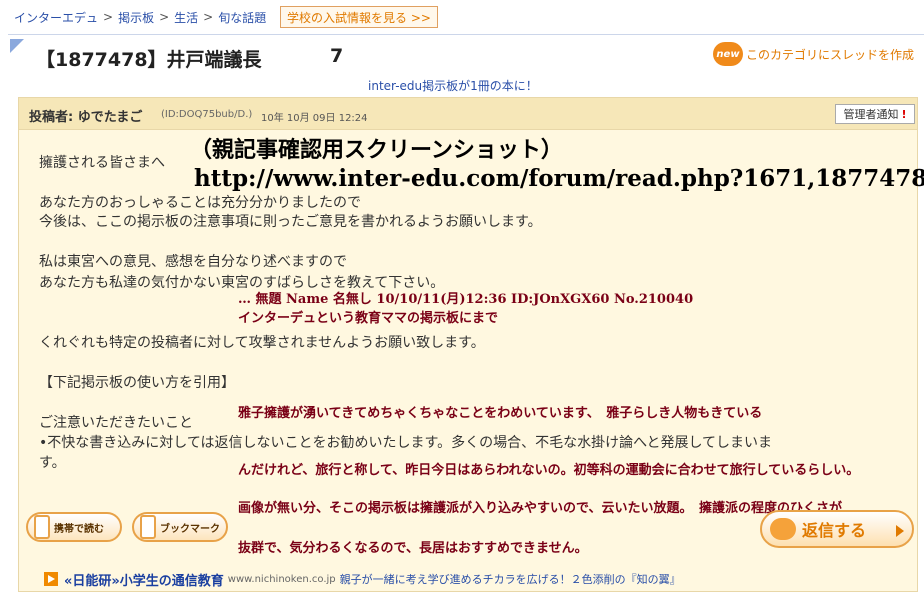 This screenshot has width=924, height=592. Describe the element at coordinates (17, 46) in the screenshot. I see `title-corner-icon` at that location.